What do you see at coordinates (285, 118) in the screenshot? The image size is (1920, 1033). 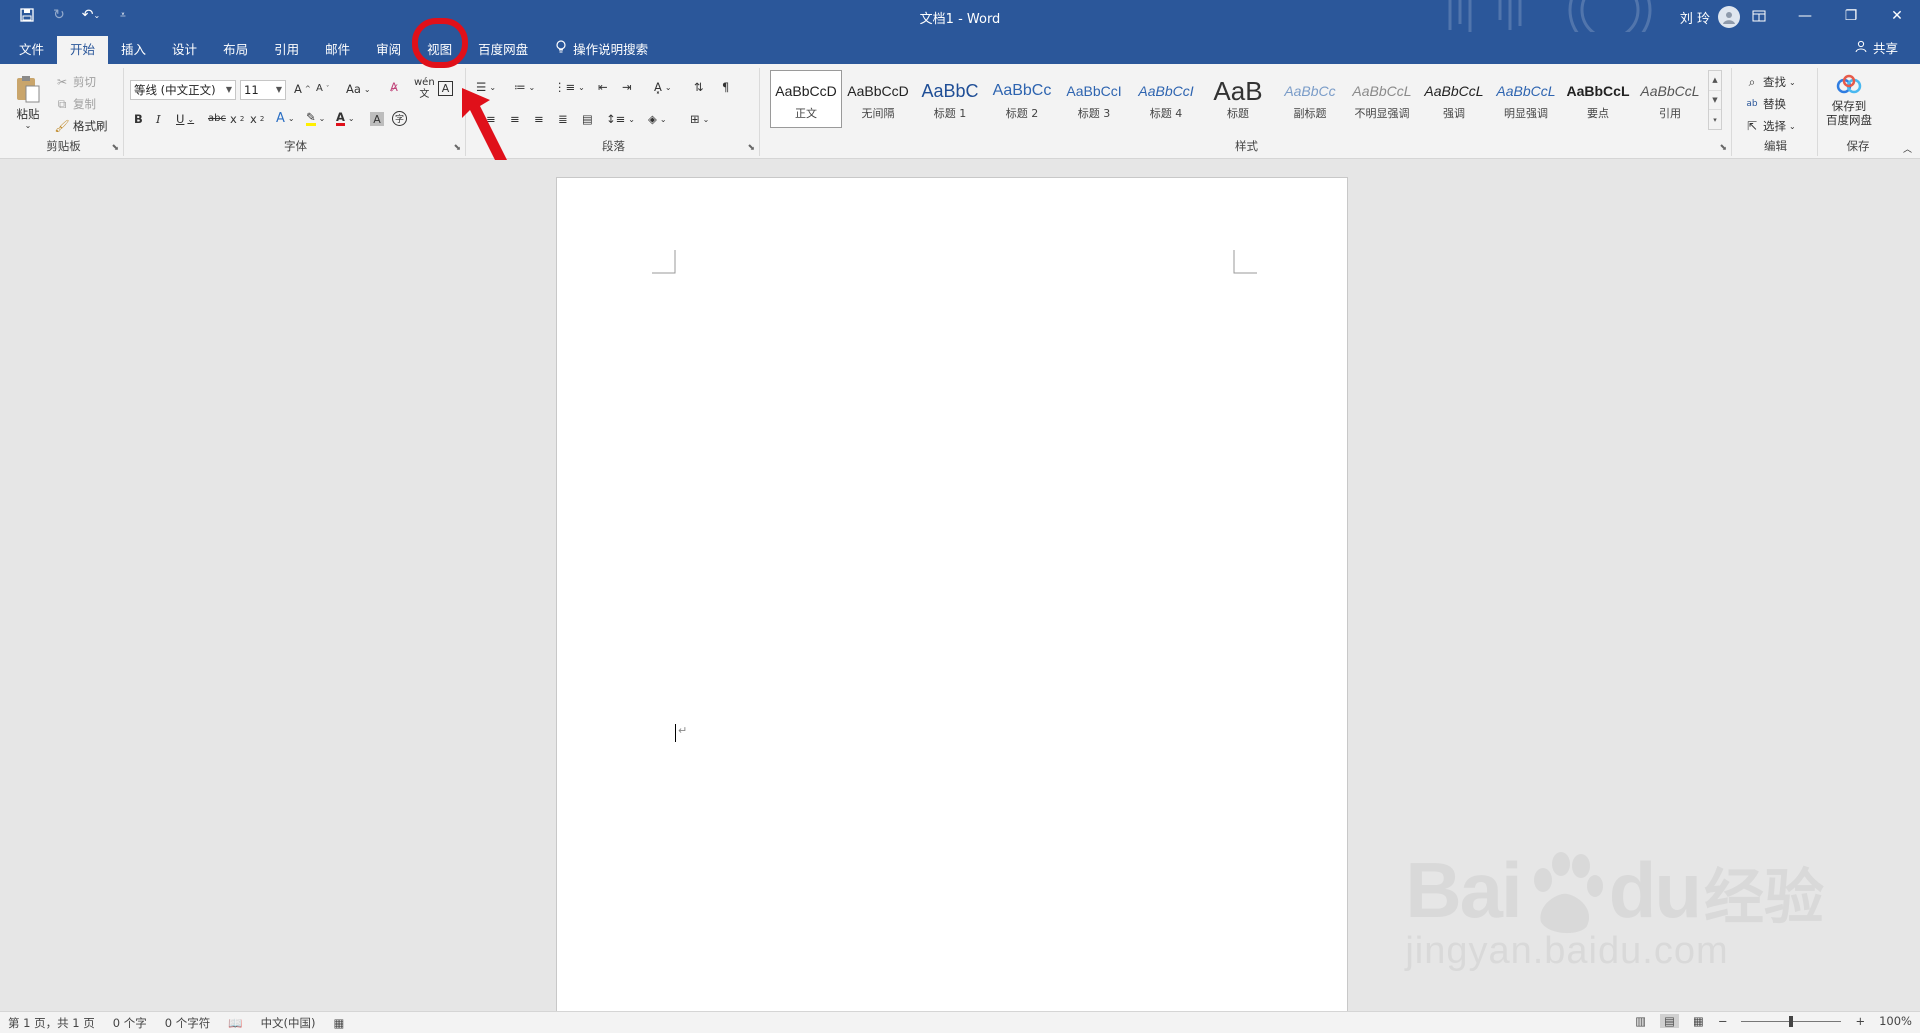 I see `text-effects-icon: A ⌄` at bounding box center [285, 118].